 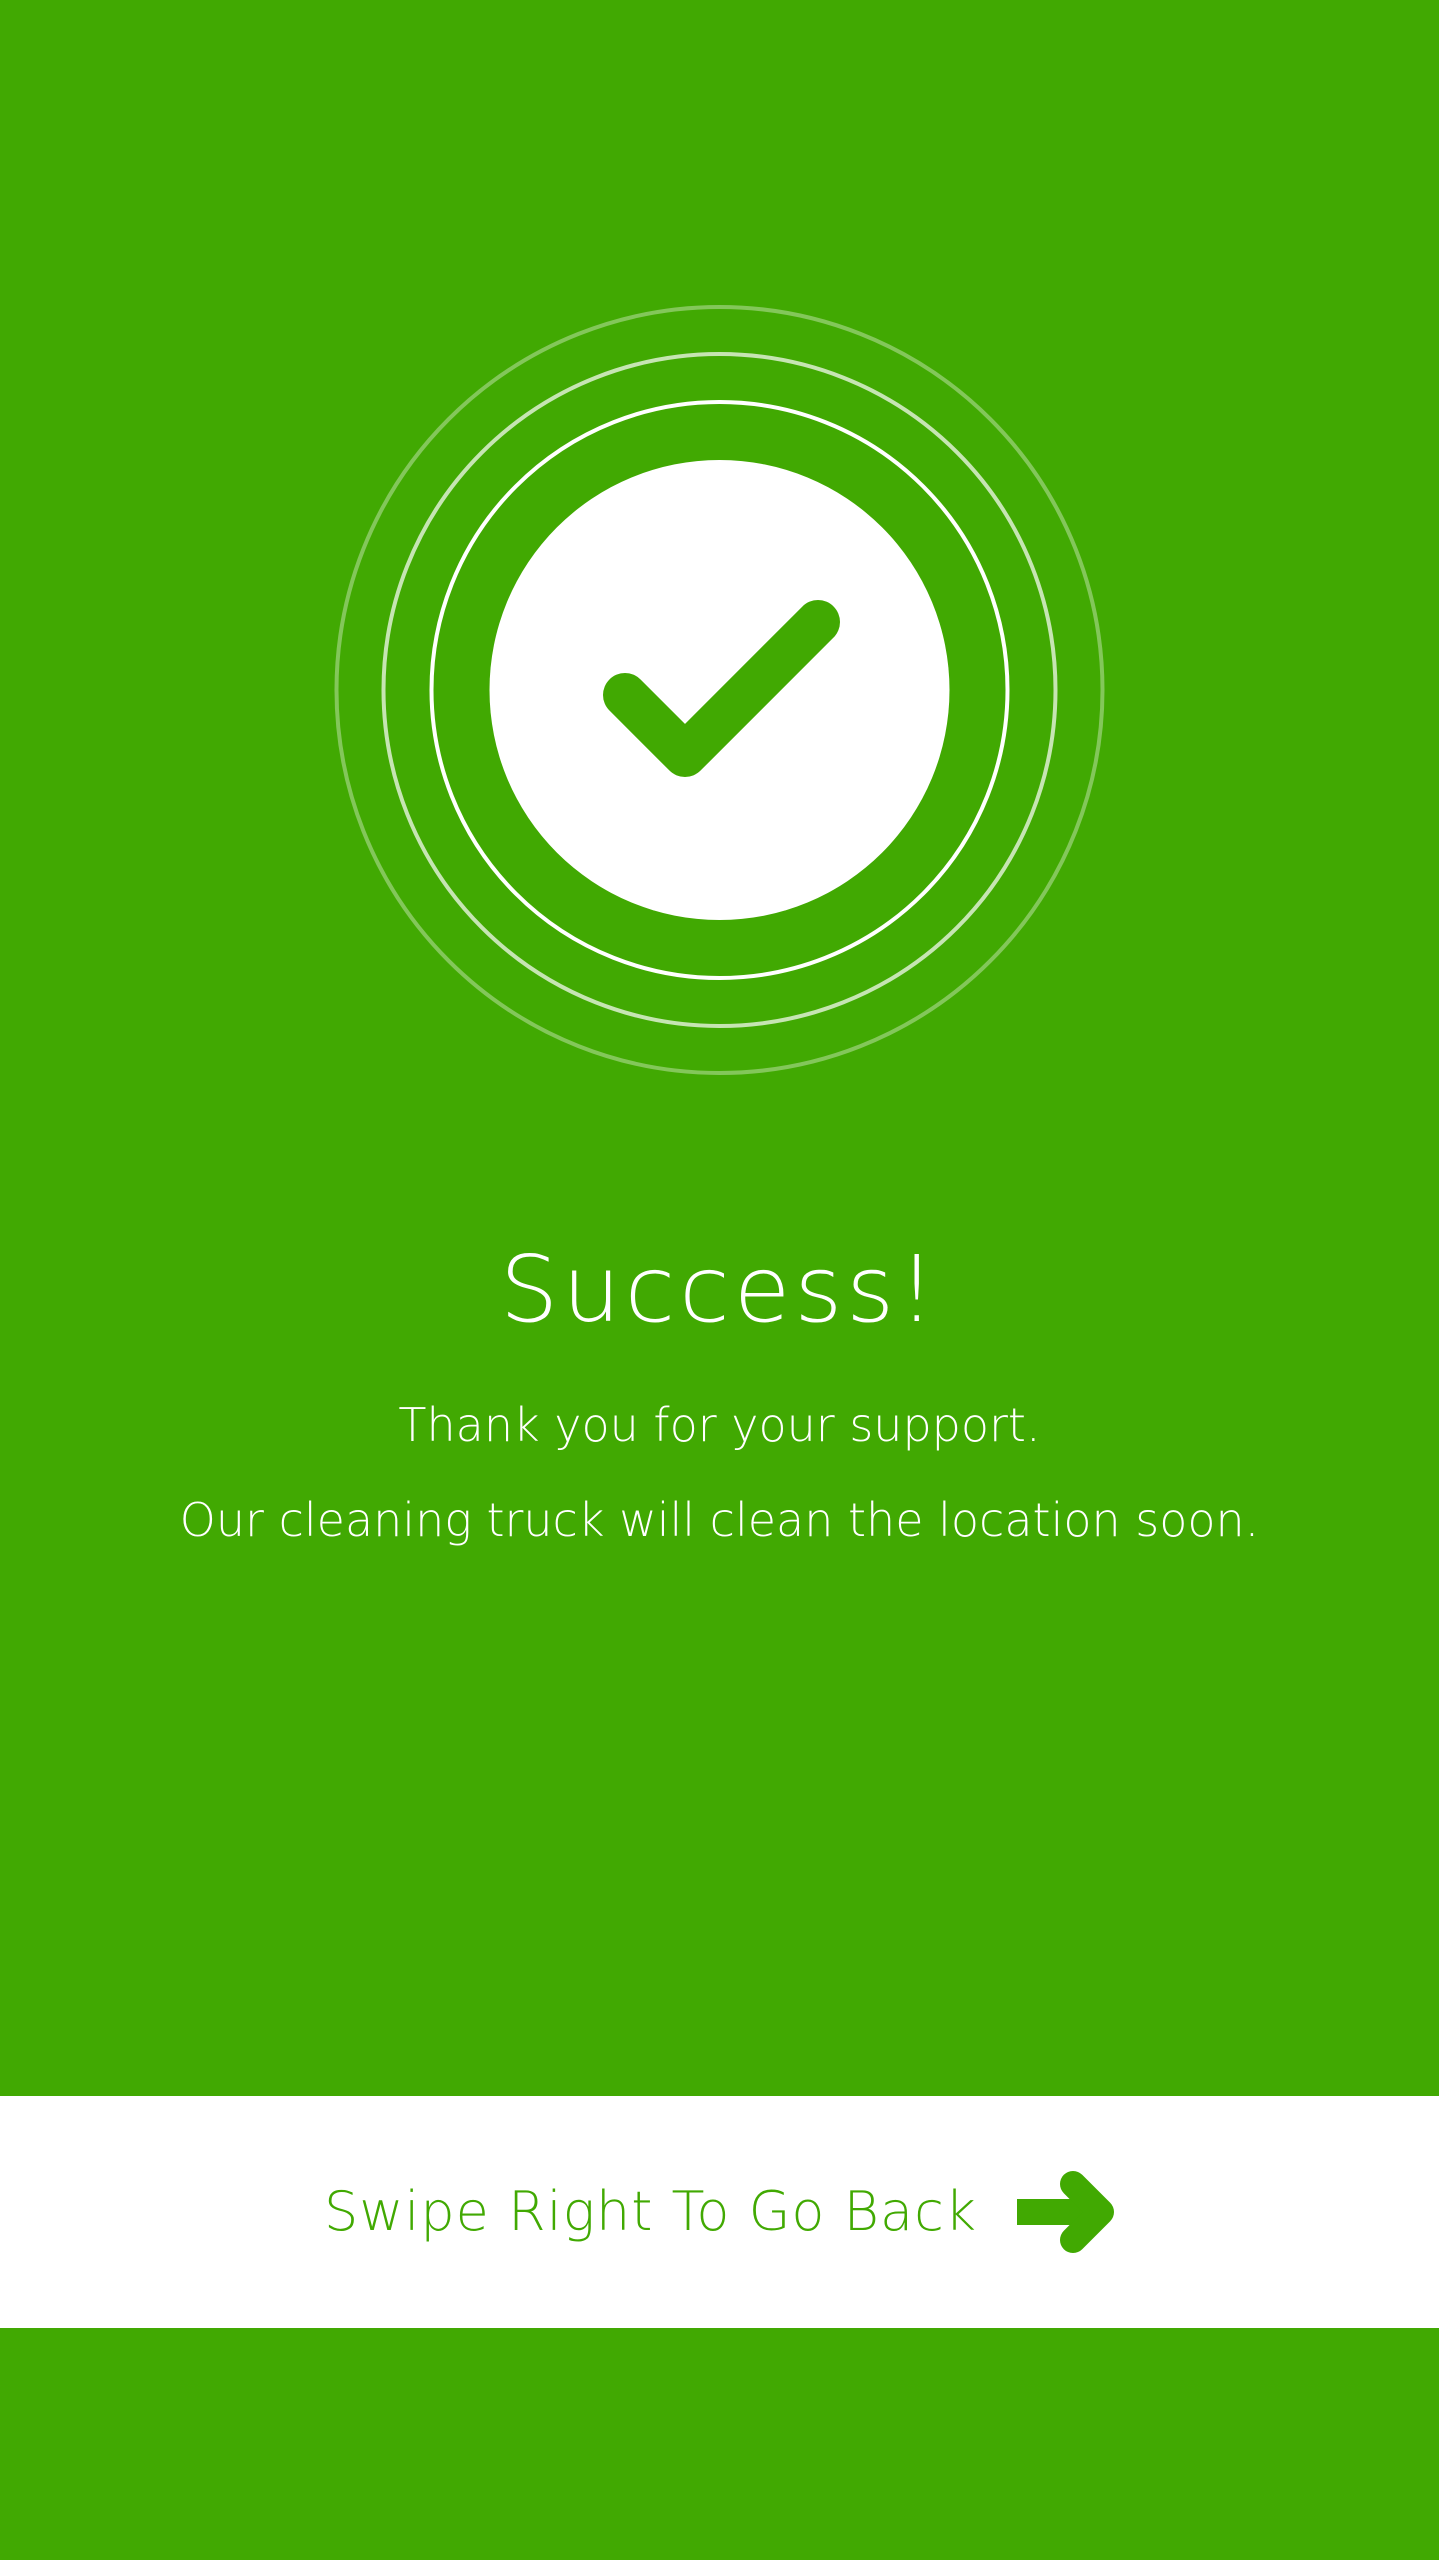 What do you see at coordinates (1066, 2212) in the screenshot?
I see `arrow-right-icon` at bounding box center [1066, 2212].